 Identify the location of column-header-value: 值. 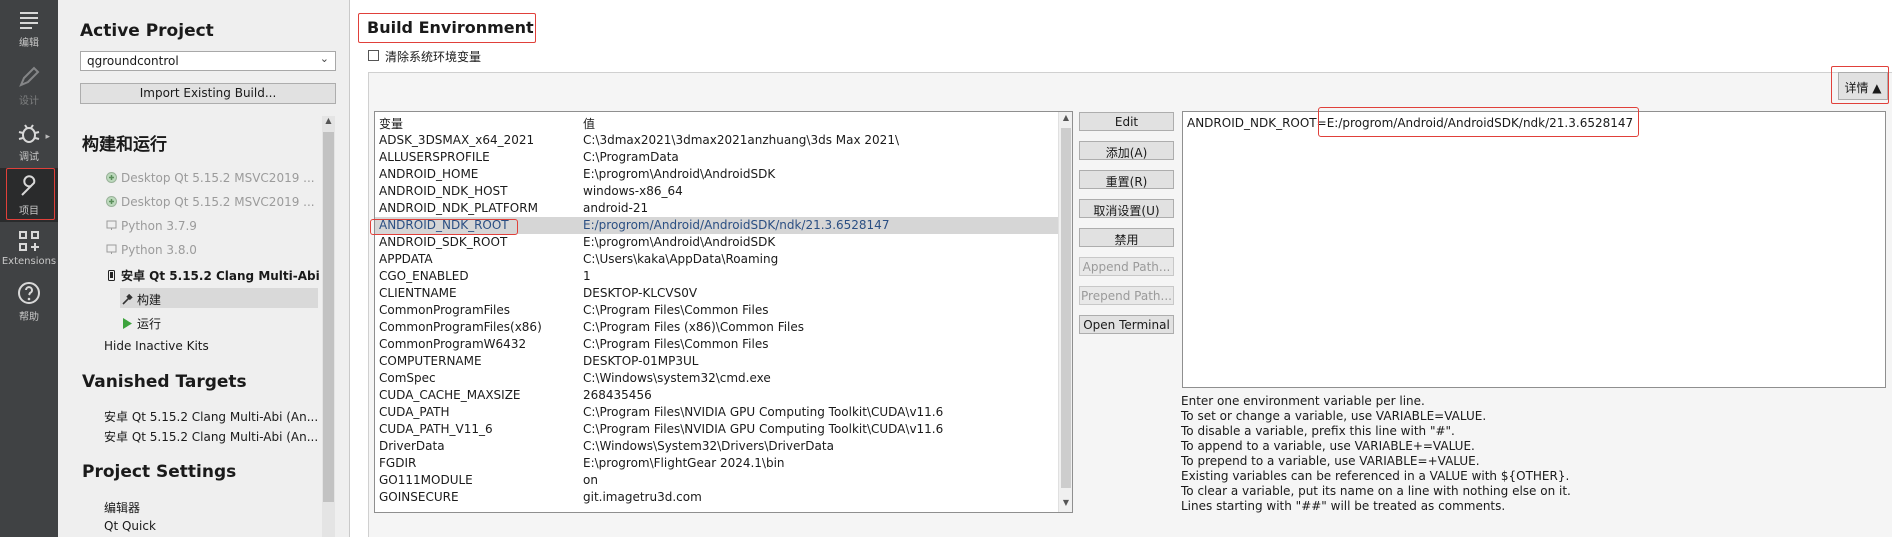
(589, 123).